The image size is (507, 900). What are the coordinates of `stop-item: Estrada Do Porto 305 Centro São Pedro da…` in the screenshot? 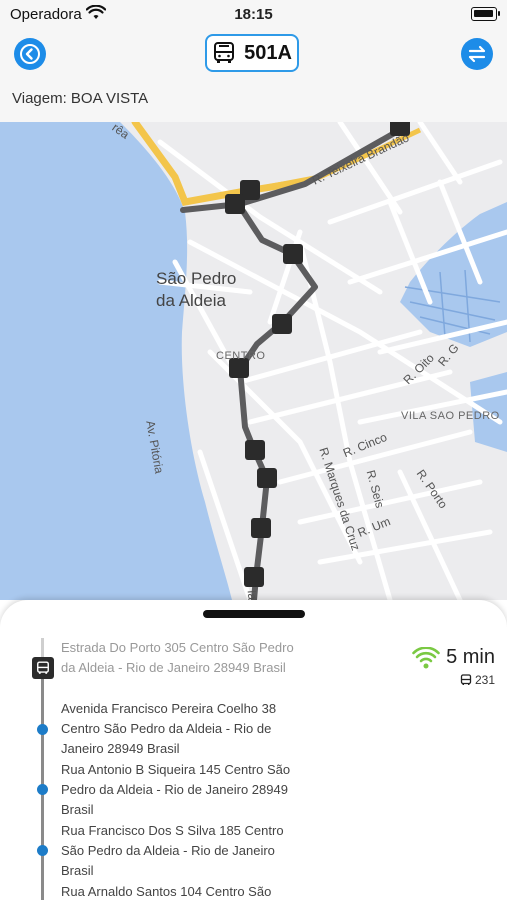 It's located at (181, 658).